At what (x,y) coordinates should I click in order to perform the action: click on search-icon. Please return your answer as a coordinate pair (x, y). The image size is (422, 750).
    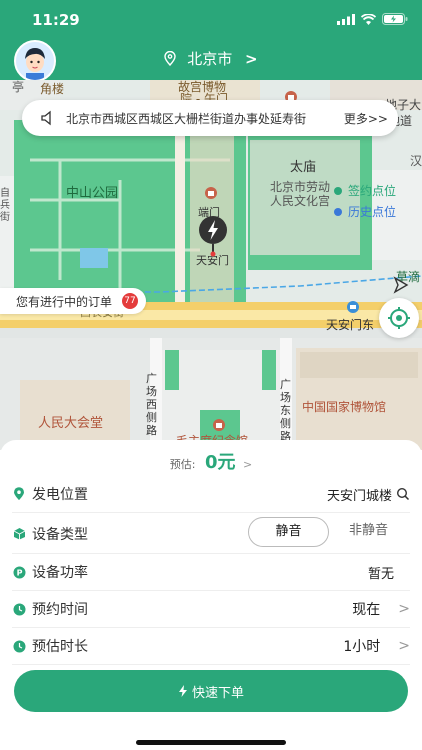
    Looking at the image, I should click on (403, 494).